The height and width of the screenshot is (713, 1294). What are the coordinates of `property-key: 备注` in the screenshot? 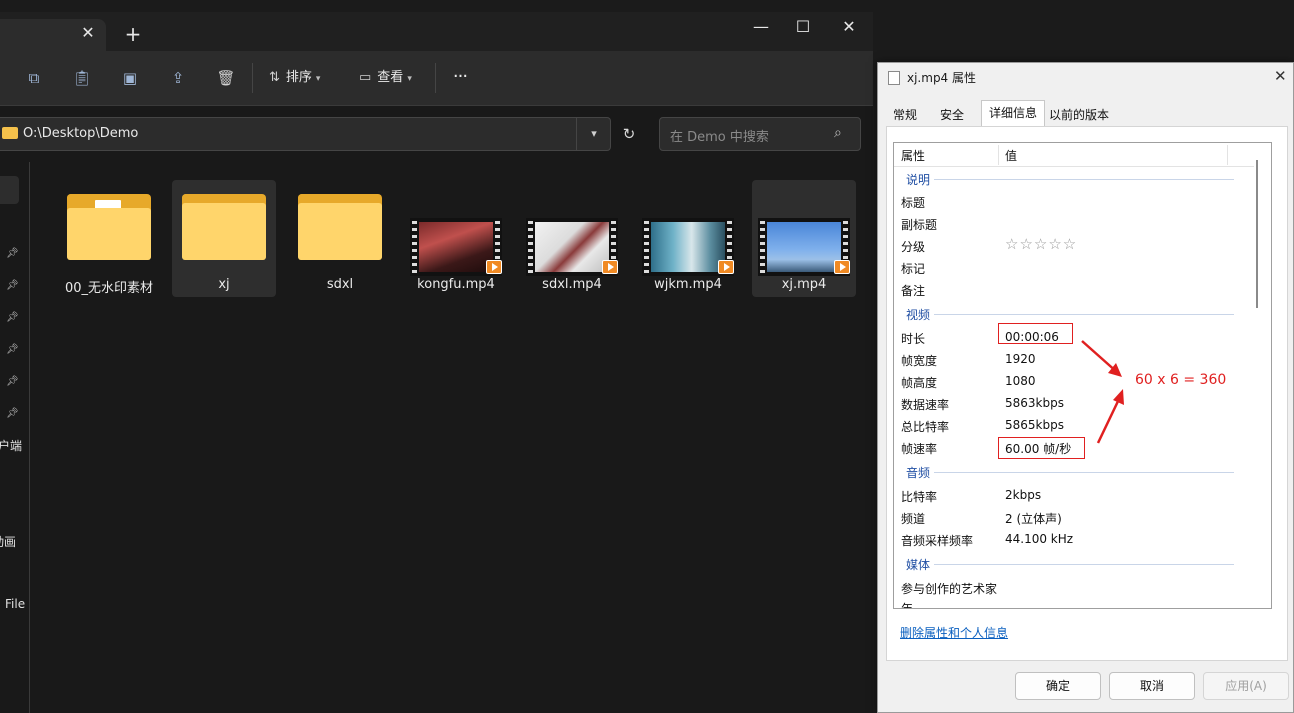 It's located at (913, 291).